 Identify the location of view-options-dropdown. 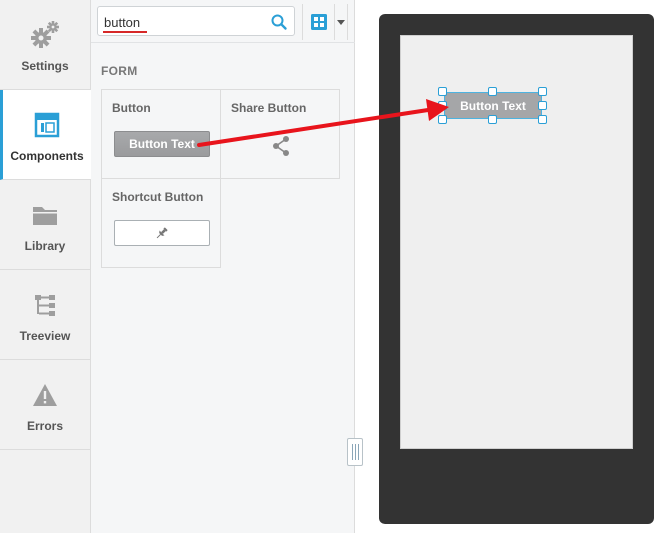
(341, 22).